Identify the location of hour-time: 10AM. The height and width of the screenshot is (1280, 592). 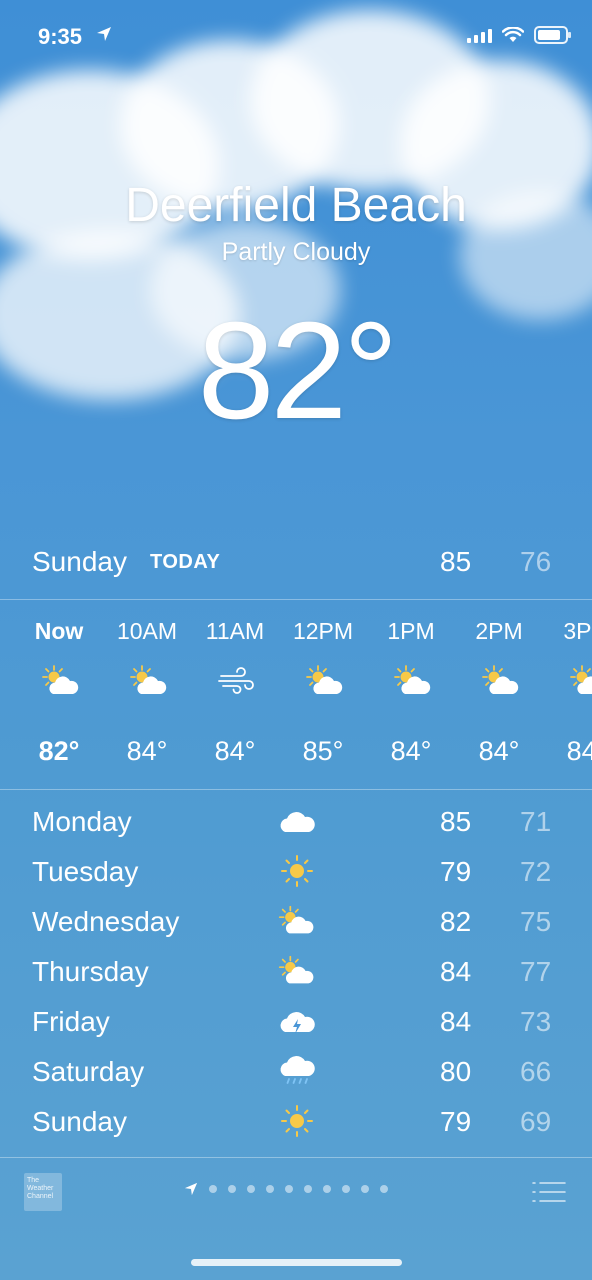
(147, 631).